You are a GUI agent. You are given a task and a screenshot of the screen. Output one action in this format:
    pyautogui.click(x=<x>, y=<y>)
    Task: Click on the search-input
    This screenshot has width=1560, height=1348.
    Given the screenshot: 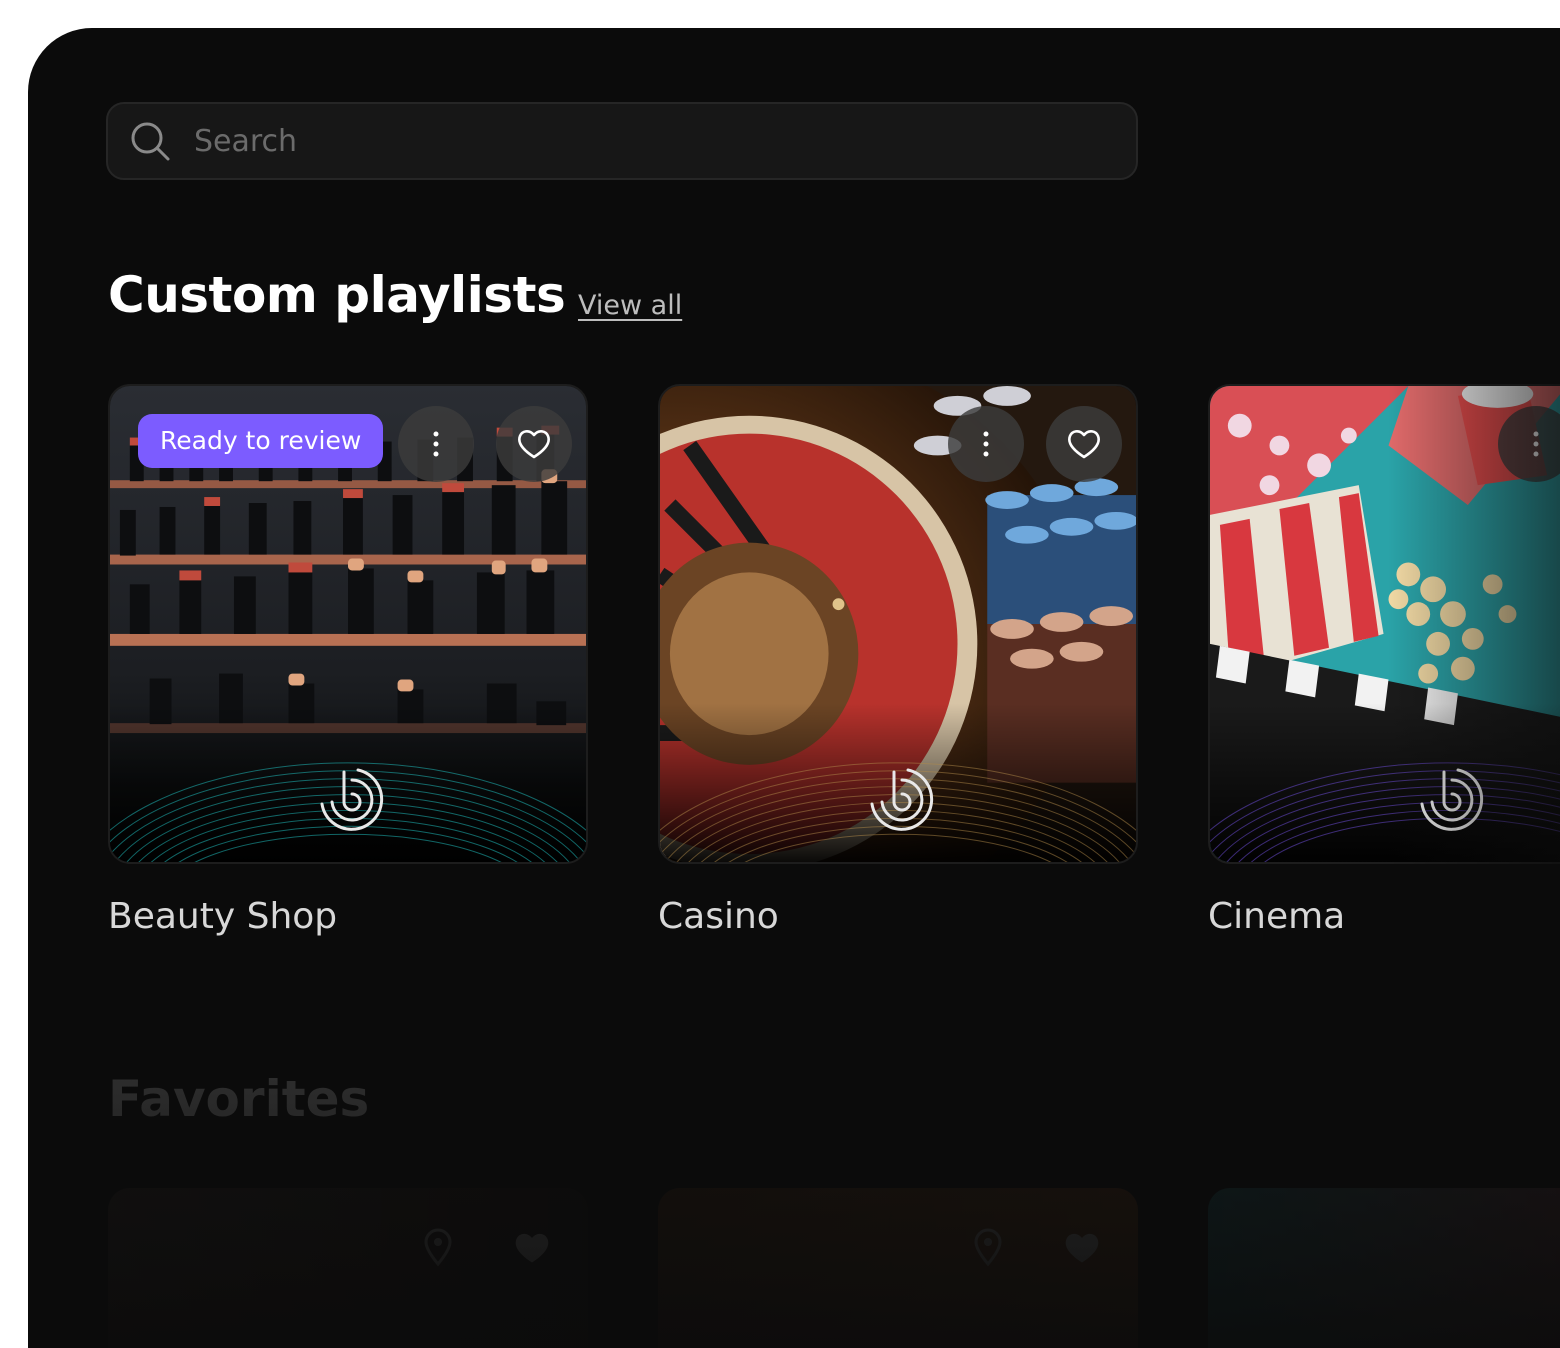 What is the action you would take?
    pyautogui.click(x=634, y=141)
    